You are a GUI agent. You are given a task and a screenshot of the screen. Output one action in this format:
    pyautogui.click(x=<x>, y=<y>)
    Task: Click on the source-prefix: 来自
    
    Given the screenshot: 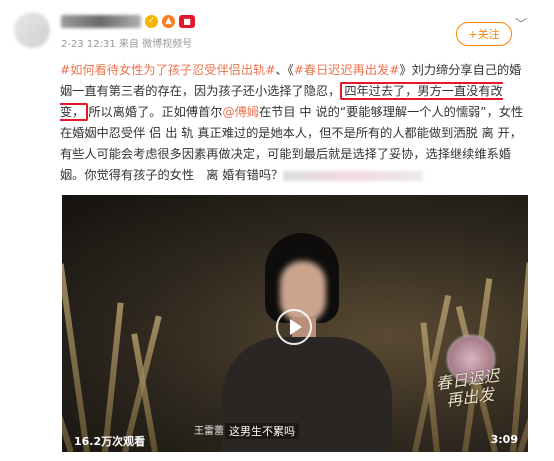 What is the action you would take?
    pyautogui.click(x=128, y=44)
    